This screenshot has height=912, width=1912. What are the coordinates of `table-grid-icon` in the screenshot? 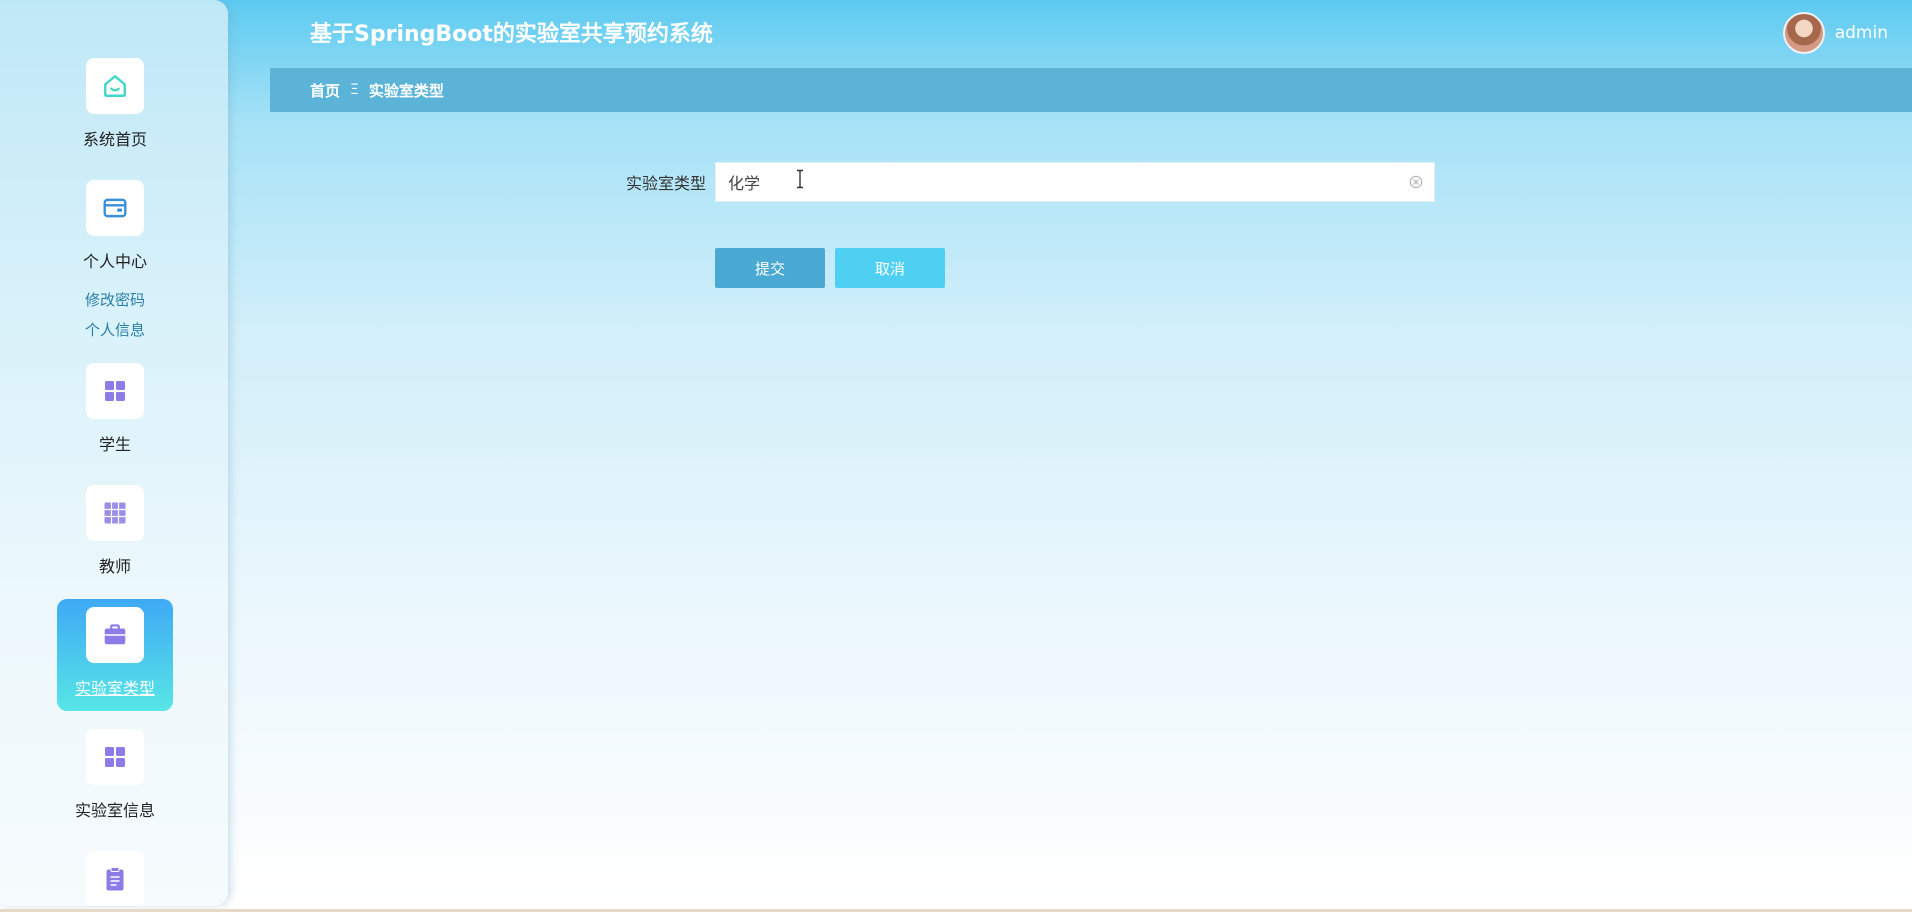 It's located at (115, 513).